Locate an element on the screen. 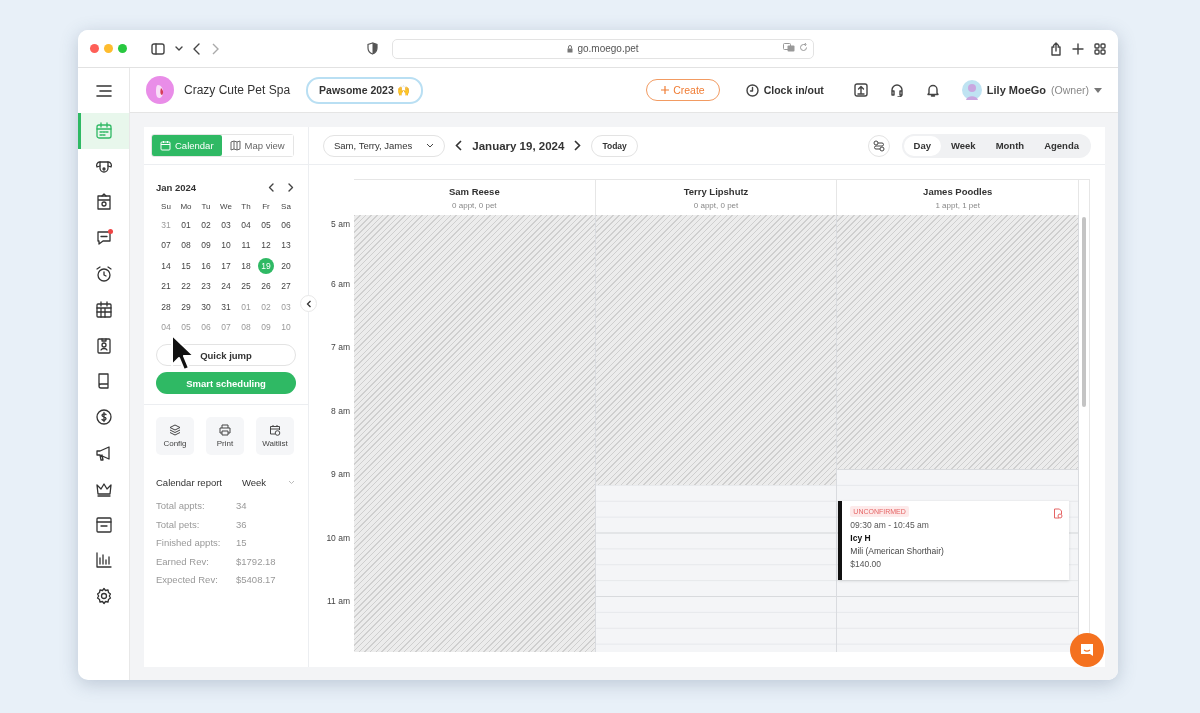 This screenshot has width=1200, height=713. date-cell: 15 is located at coordinates (186, 266).